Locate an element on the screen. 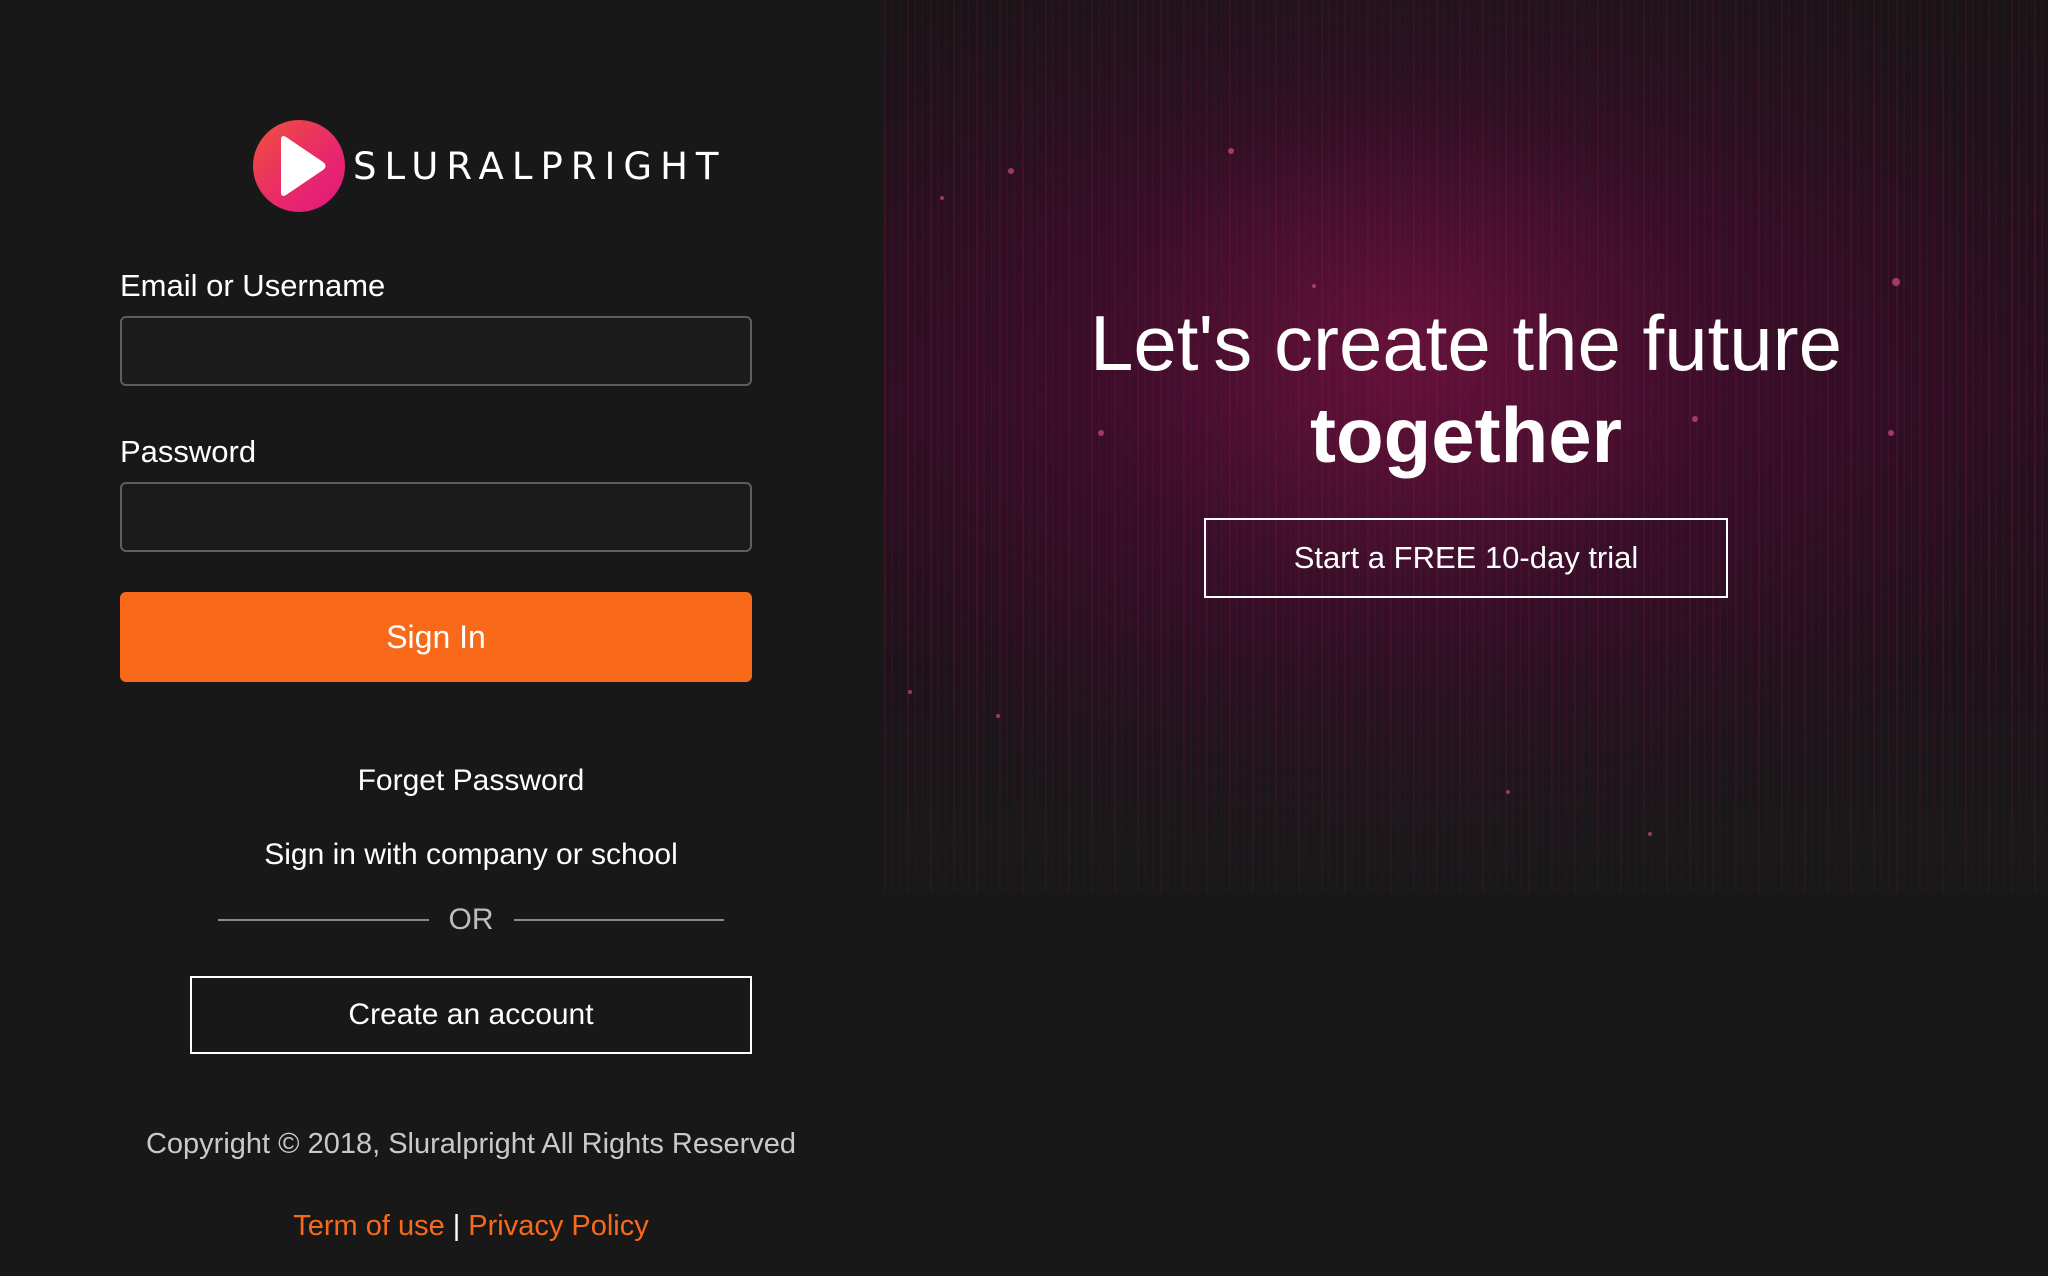 The image size is (2048, 1276). hero-headline-emphasis: together is located at coordinates (1466, 435).